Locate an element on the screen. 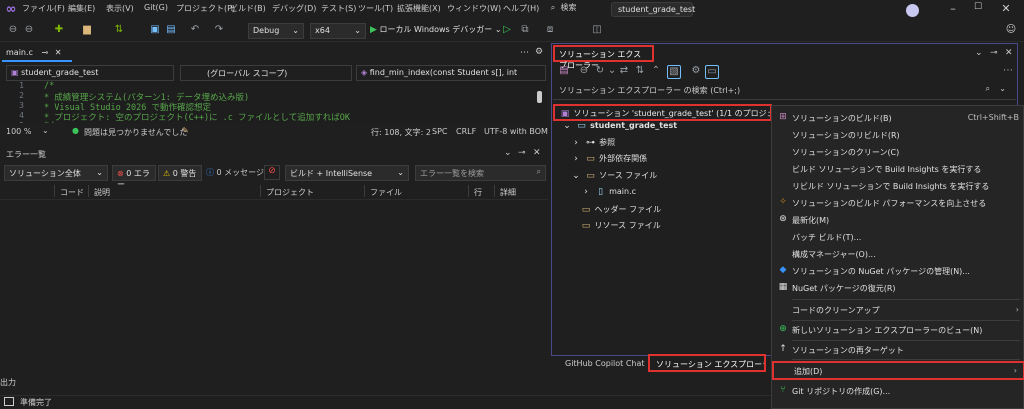 This screenshot has width=1024, height=409. tab-github-copilot-chat: GitHub Copilot Chat is located at coordinates (605, 363).